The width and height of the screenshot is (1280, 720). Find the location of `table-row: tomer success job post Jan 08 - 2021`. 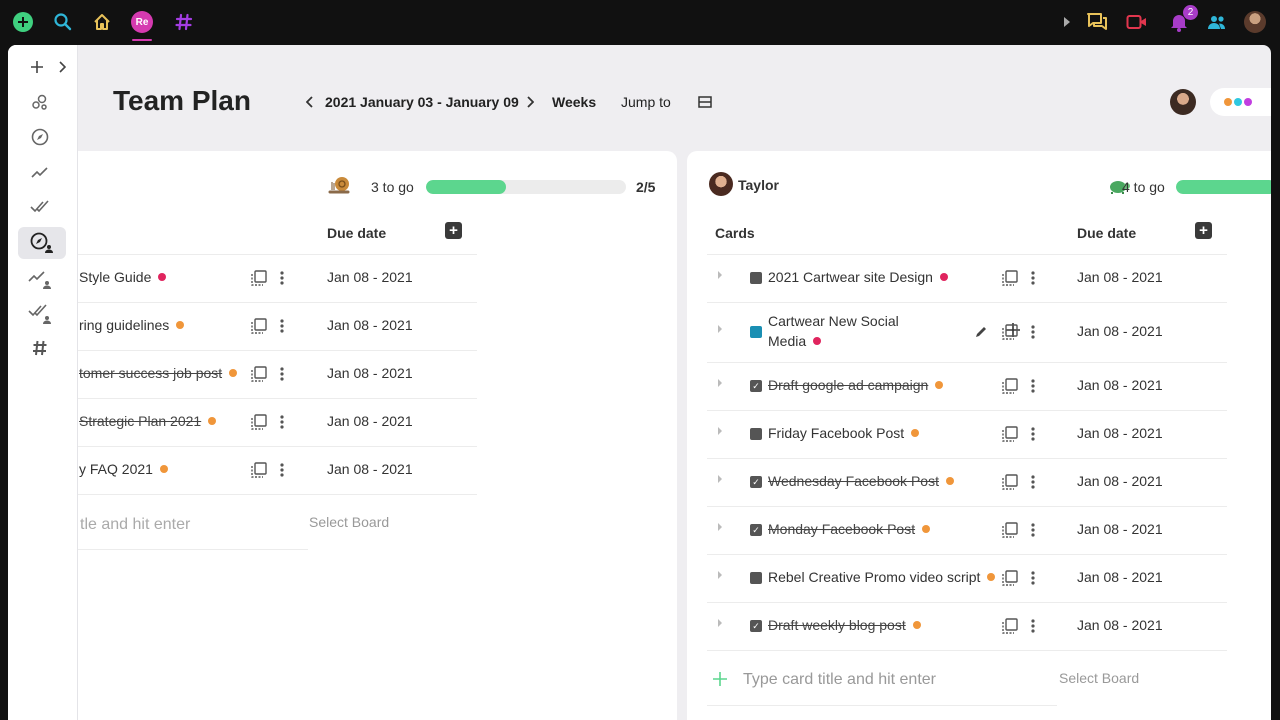

table-row: tomer success job post Jan 08 - 2021 is located at coordinates (267, 375).